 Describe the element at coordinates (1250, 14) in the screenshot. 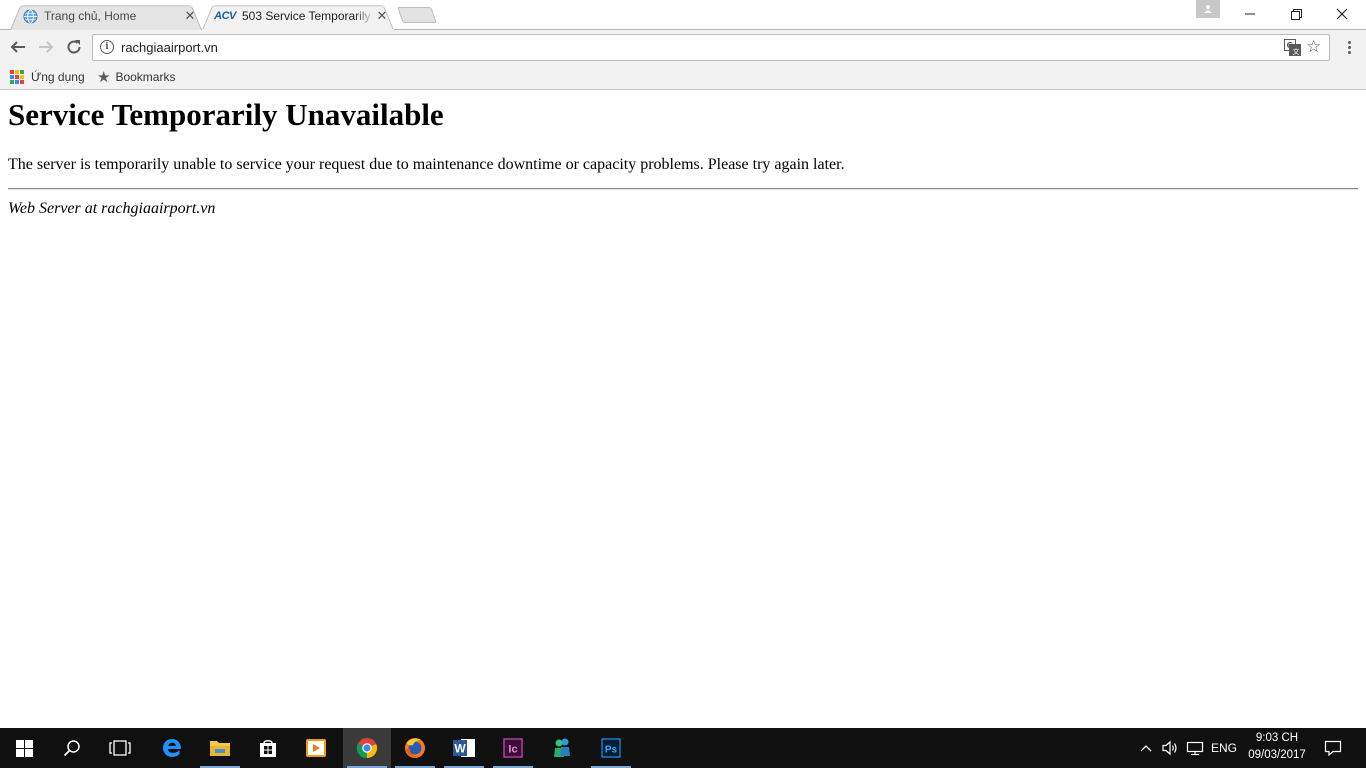

I see `minimize-button` at that location.